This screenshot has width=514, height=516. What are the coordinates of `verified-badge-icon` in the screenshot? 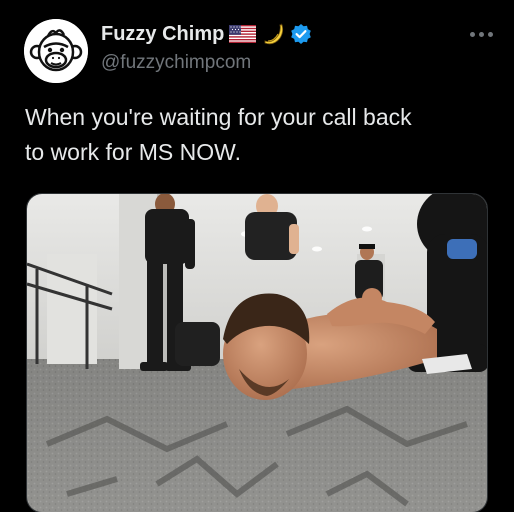 It's located at (301, 34).